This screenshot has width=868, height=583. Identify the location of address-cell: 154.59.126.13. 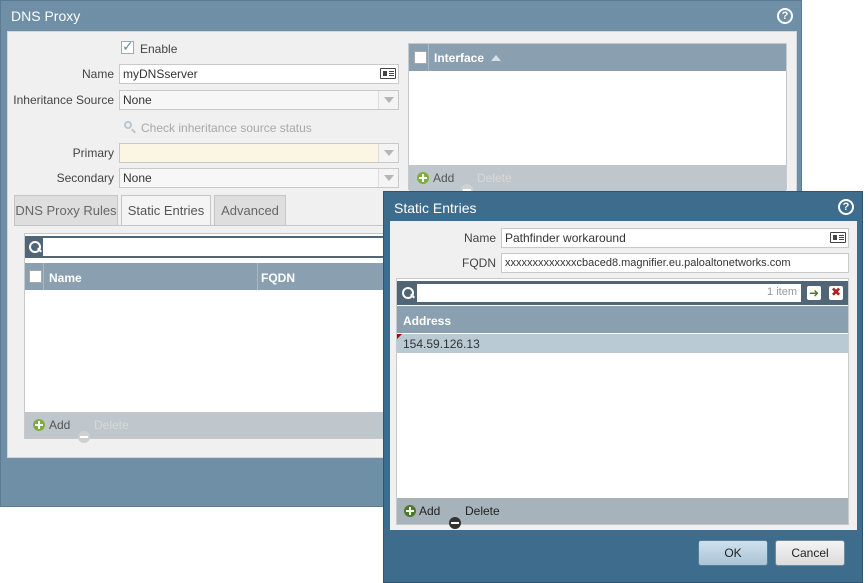
(441, 344).